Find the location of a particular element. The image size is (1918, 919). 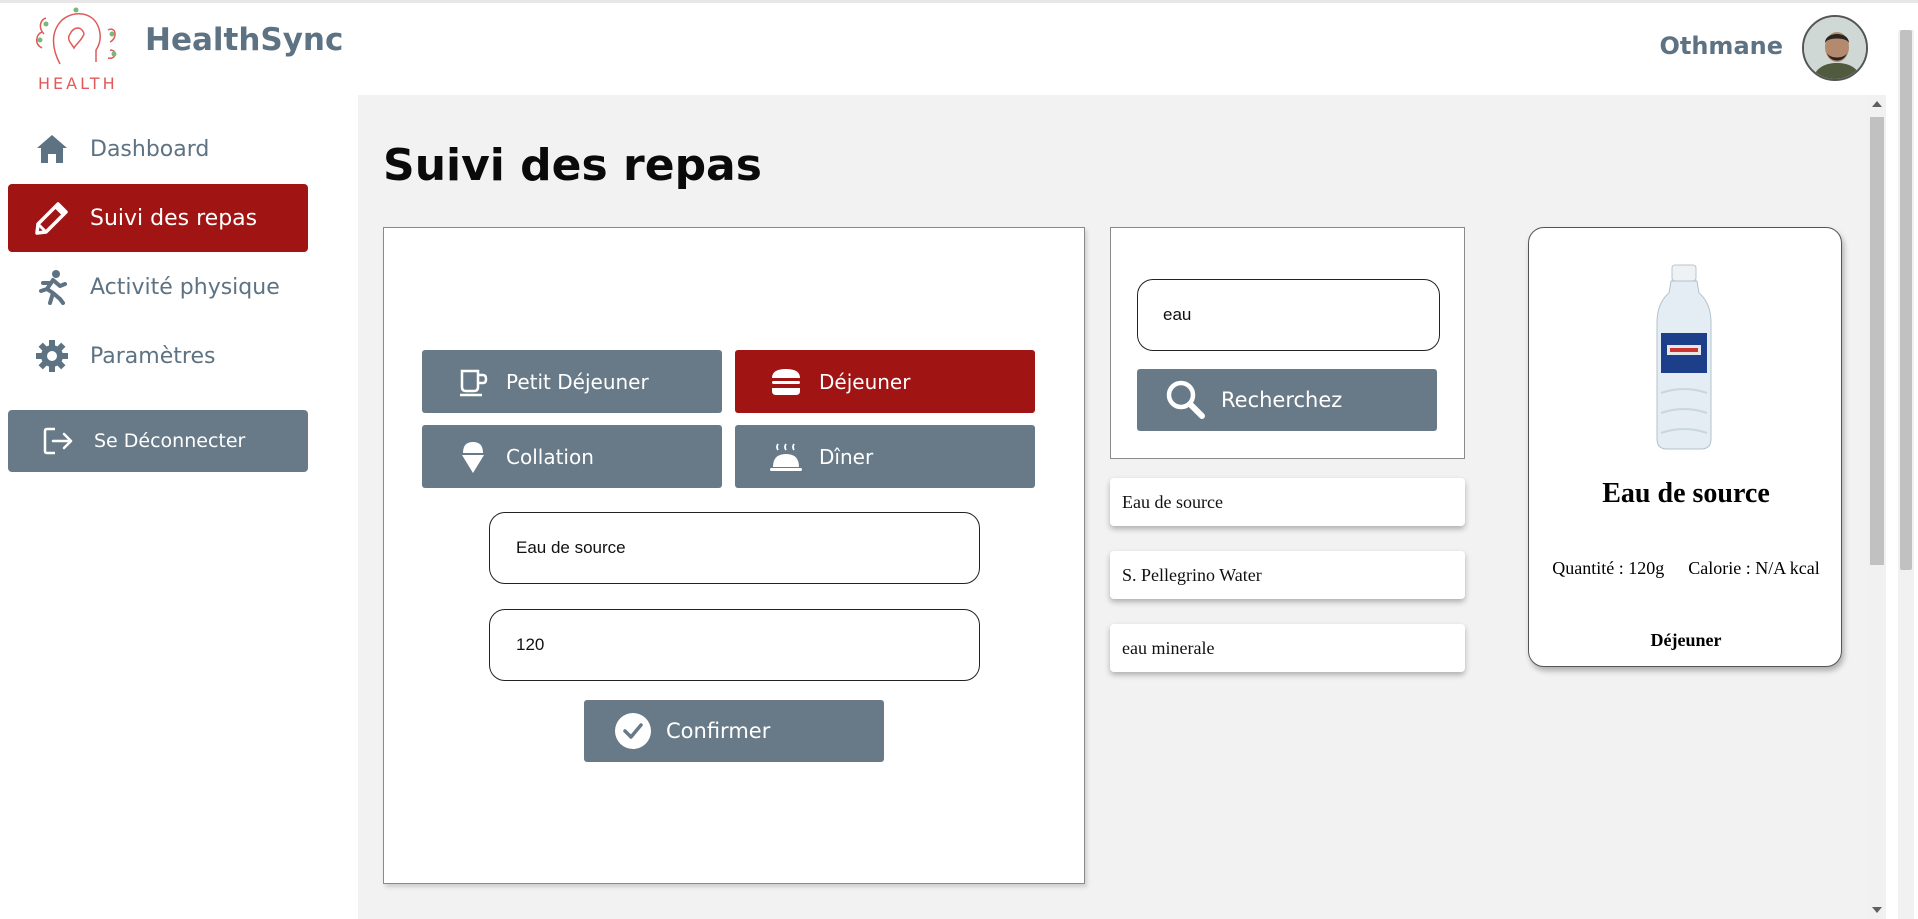

sidebar-item-label: Dashboard is located at coordinates (150, 149).